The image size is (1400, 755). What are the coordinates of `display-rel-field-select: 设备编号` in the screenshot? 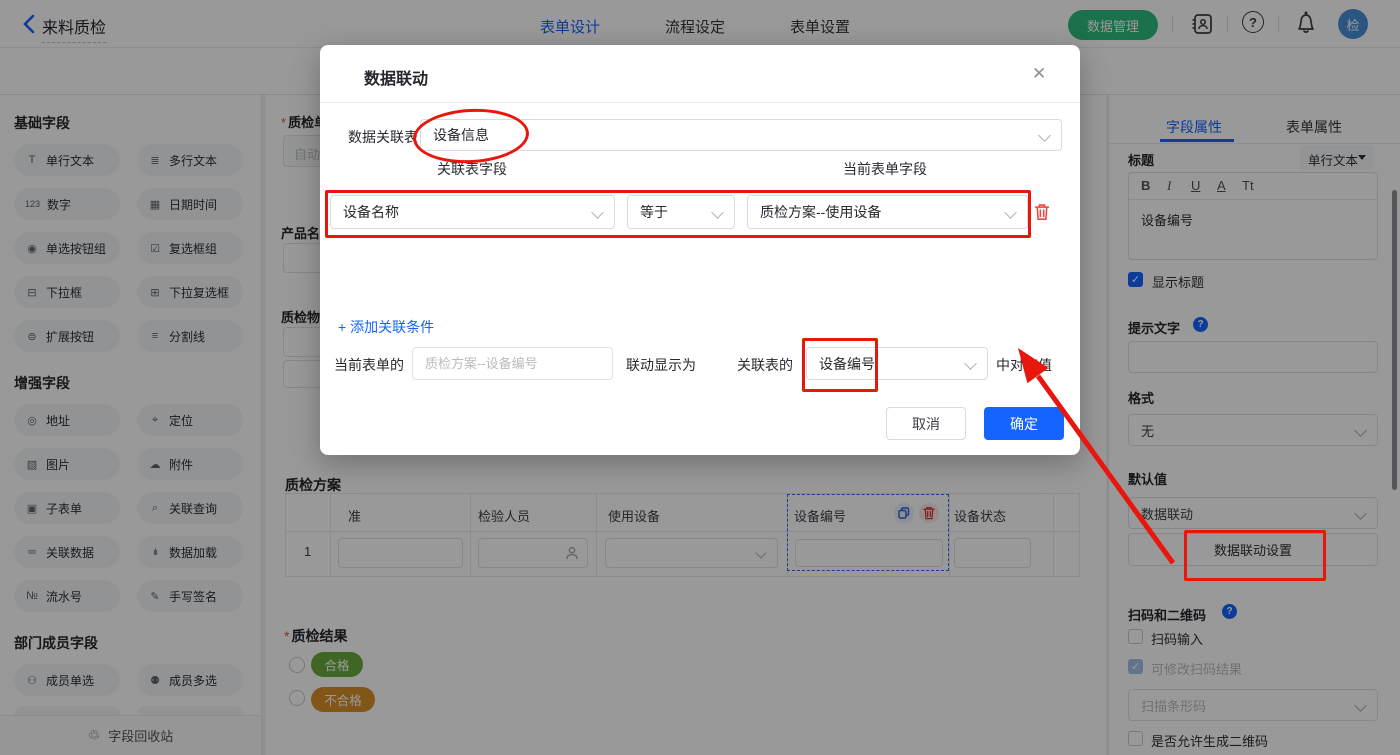 It's located at (897, 363).